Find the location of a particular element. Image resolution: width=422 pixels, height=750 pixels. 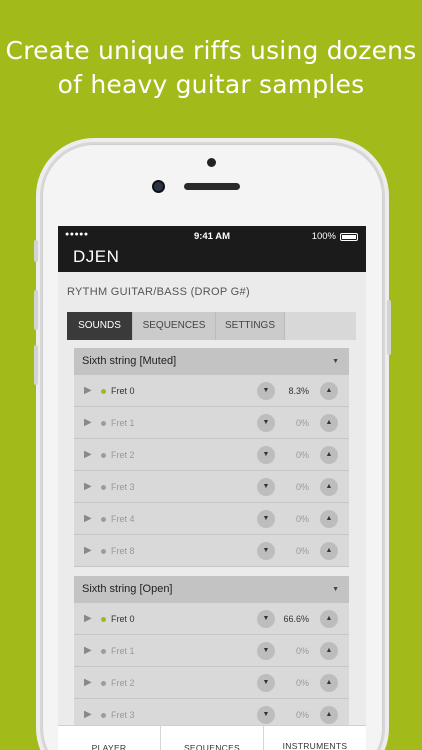

probability-value: 8.3% is located at coordinates (298, 391).